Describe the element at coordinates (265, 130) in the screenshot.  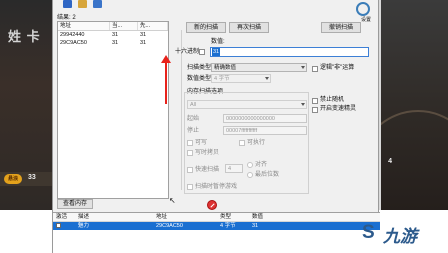
I see `stop-address-input: 00007fffffffffff` at that location.